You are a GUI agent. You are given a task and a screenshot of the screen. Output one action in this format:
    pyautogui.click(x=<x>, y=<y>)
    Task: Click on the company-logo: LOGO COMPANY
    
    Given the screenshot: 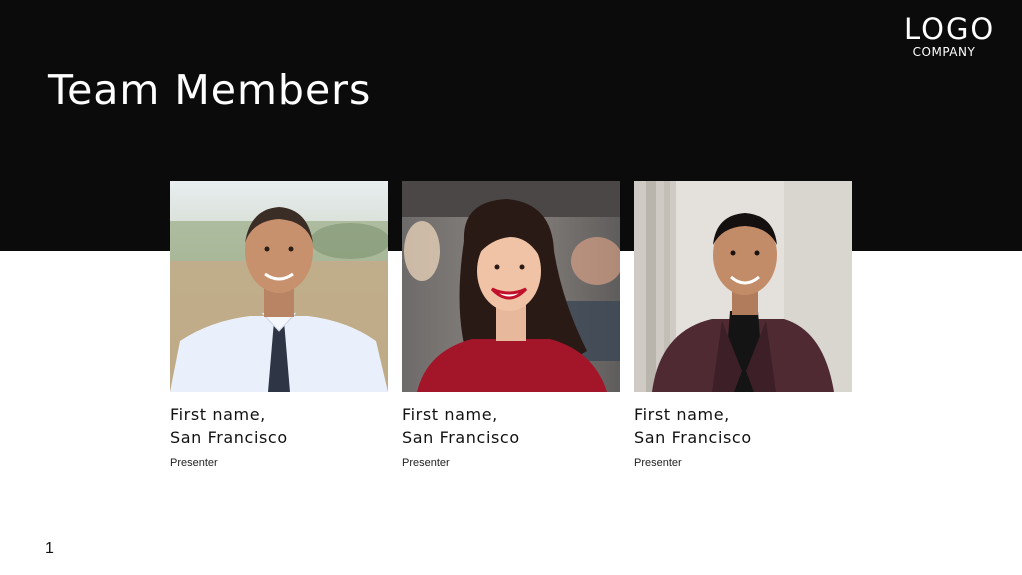 What is the action you would take?
    pyautogui.click(x=950, y=36)
    